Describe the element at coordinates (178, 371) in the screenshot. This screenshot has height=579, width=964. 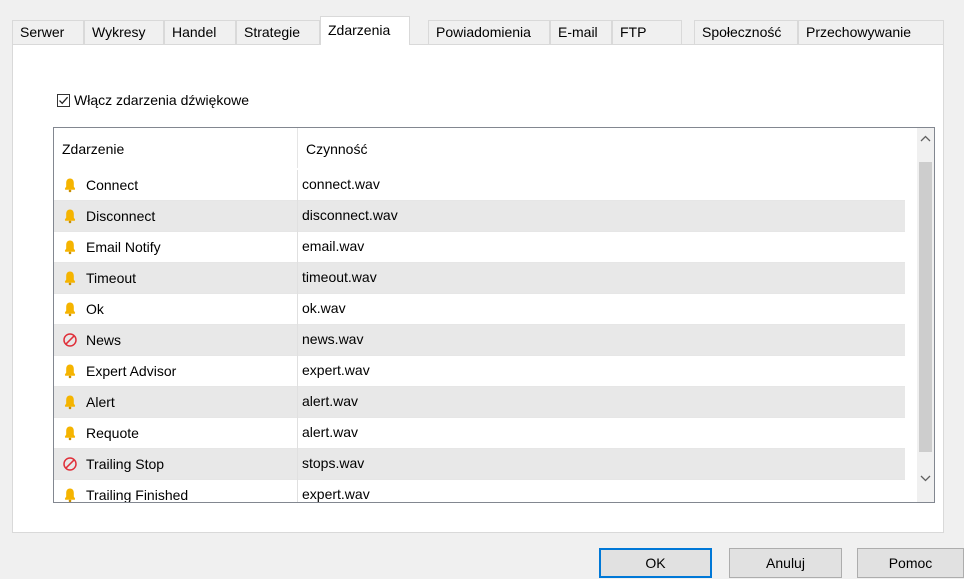
I see `event-cell: Expert Advisor` at that location.